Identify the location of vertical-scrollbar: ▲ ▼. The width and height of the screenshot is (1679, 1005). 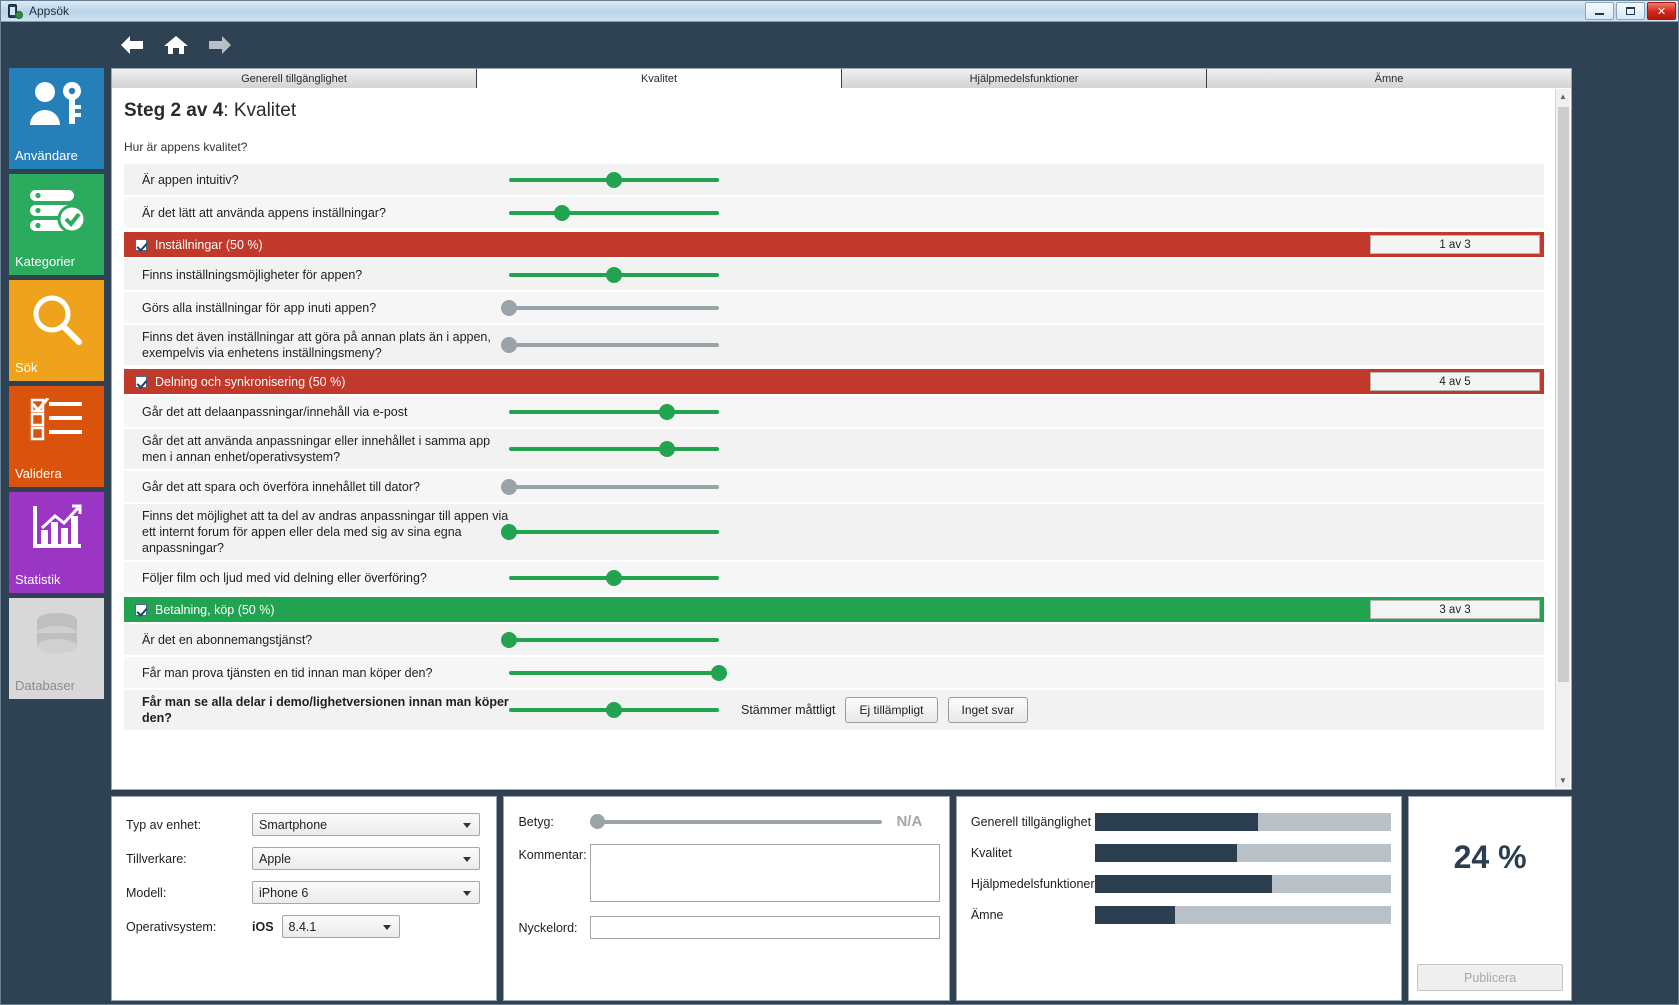
(1562, 438).